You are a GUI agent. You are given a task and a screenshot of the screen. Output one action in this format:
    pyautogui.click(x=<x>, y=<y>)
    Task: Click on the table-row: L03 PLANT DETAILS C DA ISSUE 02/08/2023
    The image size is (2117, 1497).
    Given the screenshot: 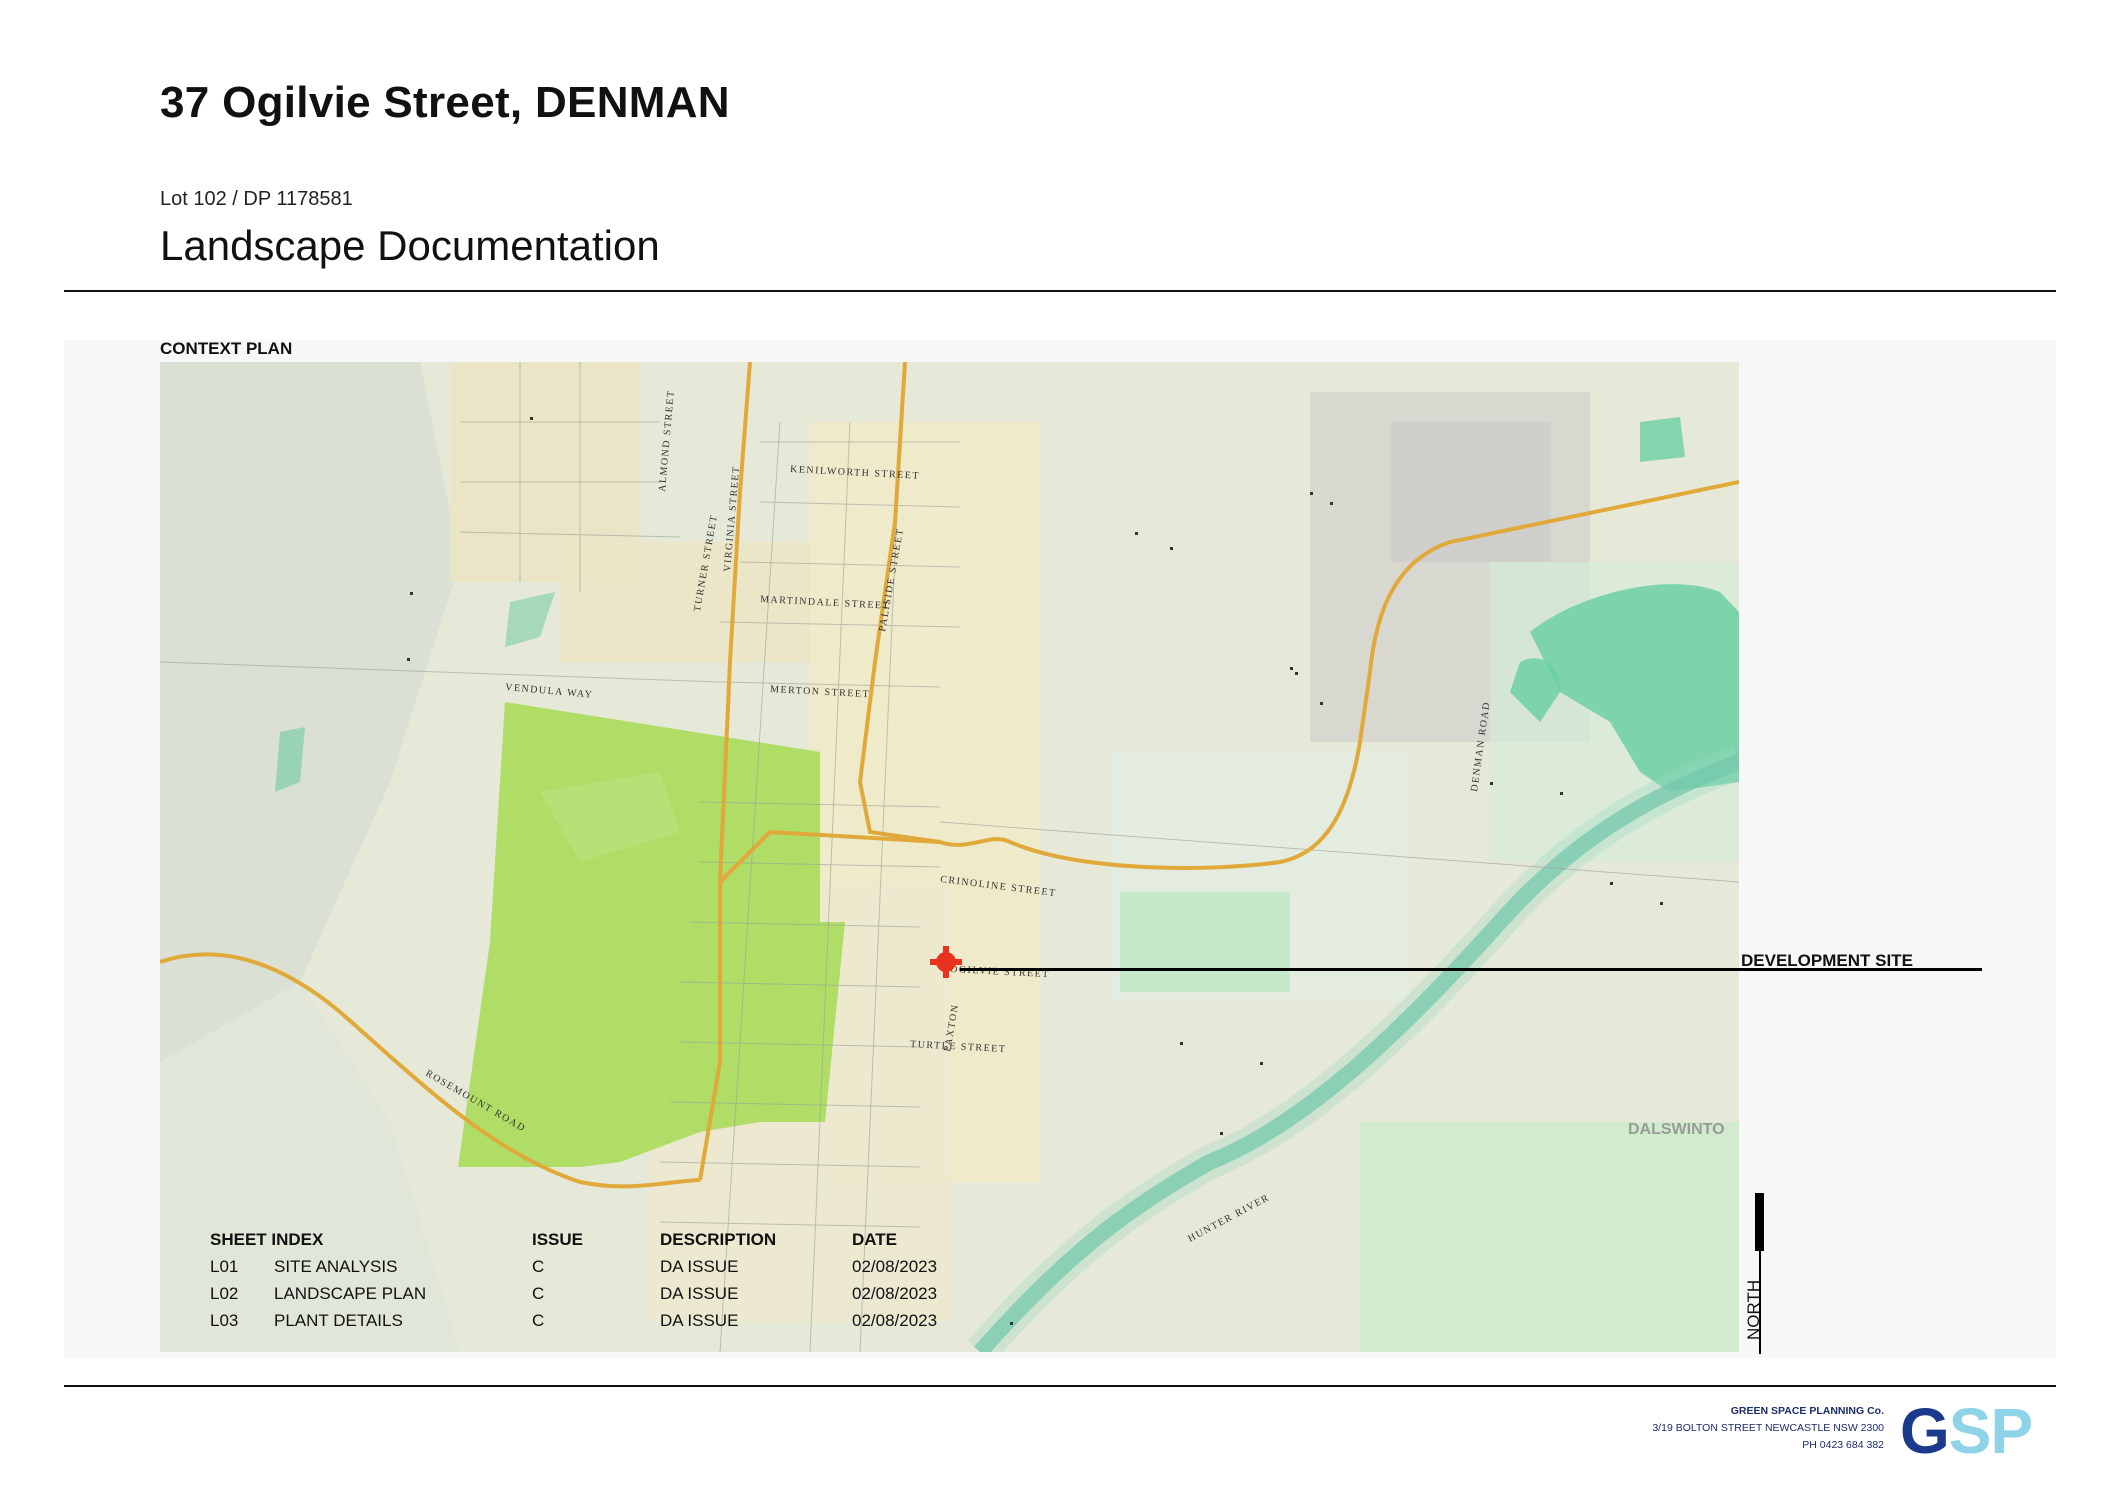 What is the action you would take?
    pyautogui.click(x=580, y=1324)
    